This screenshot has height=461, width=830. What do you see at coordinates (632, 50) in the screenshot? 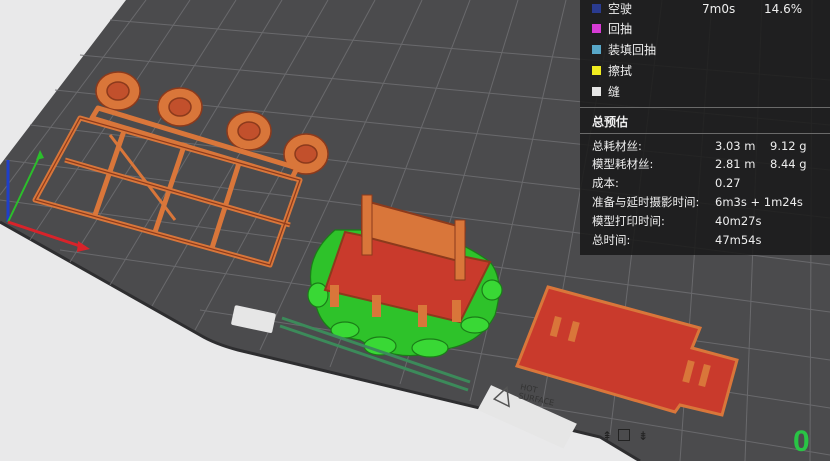
I see `legend-label: 装填回抽` at bounding box center [632, 50].